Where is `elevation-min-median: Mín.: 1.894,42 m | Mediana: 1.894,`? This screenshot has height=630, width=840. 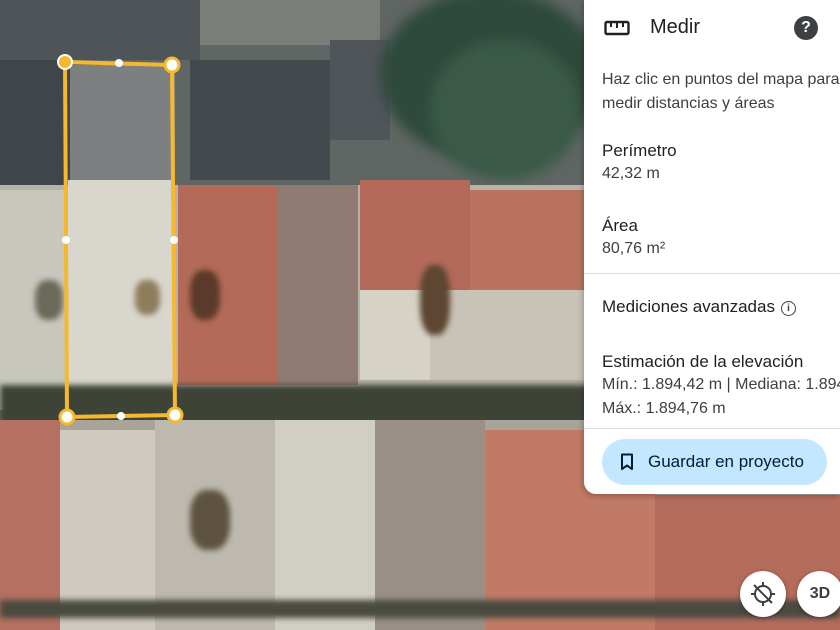 elevation-min-median: Mín.: 1.894,42 m | Mediana: 1.894, is located at coordinates (721, 384).